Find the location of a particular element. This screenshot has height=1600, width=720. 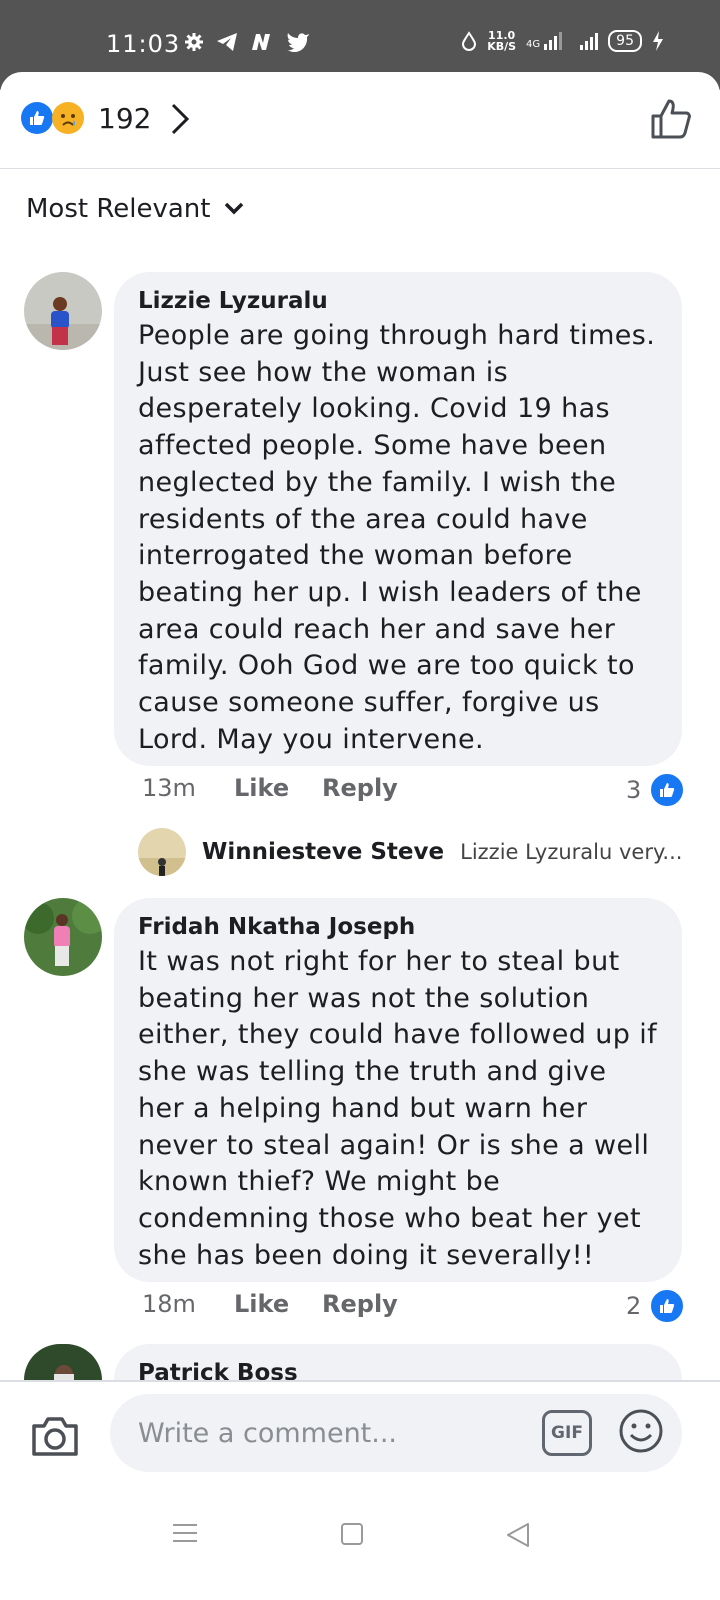

back-icon is located at coordinates (518, 1535).